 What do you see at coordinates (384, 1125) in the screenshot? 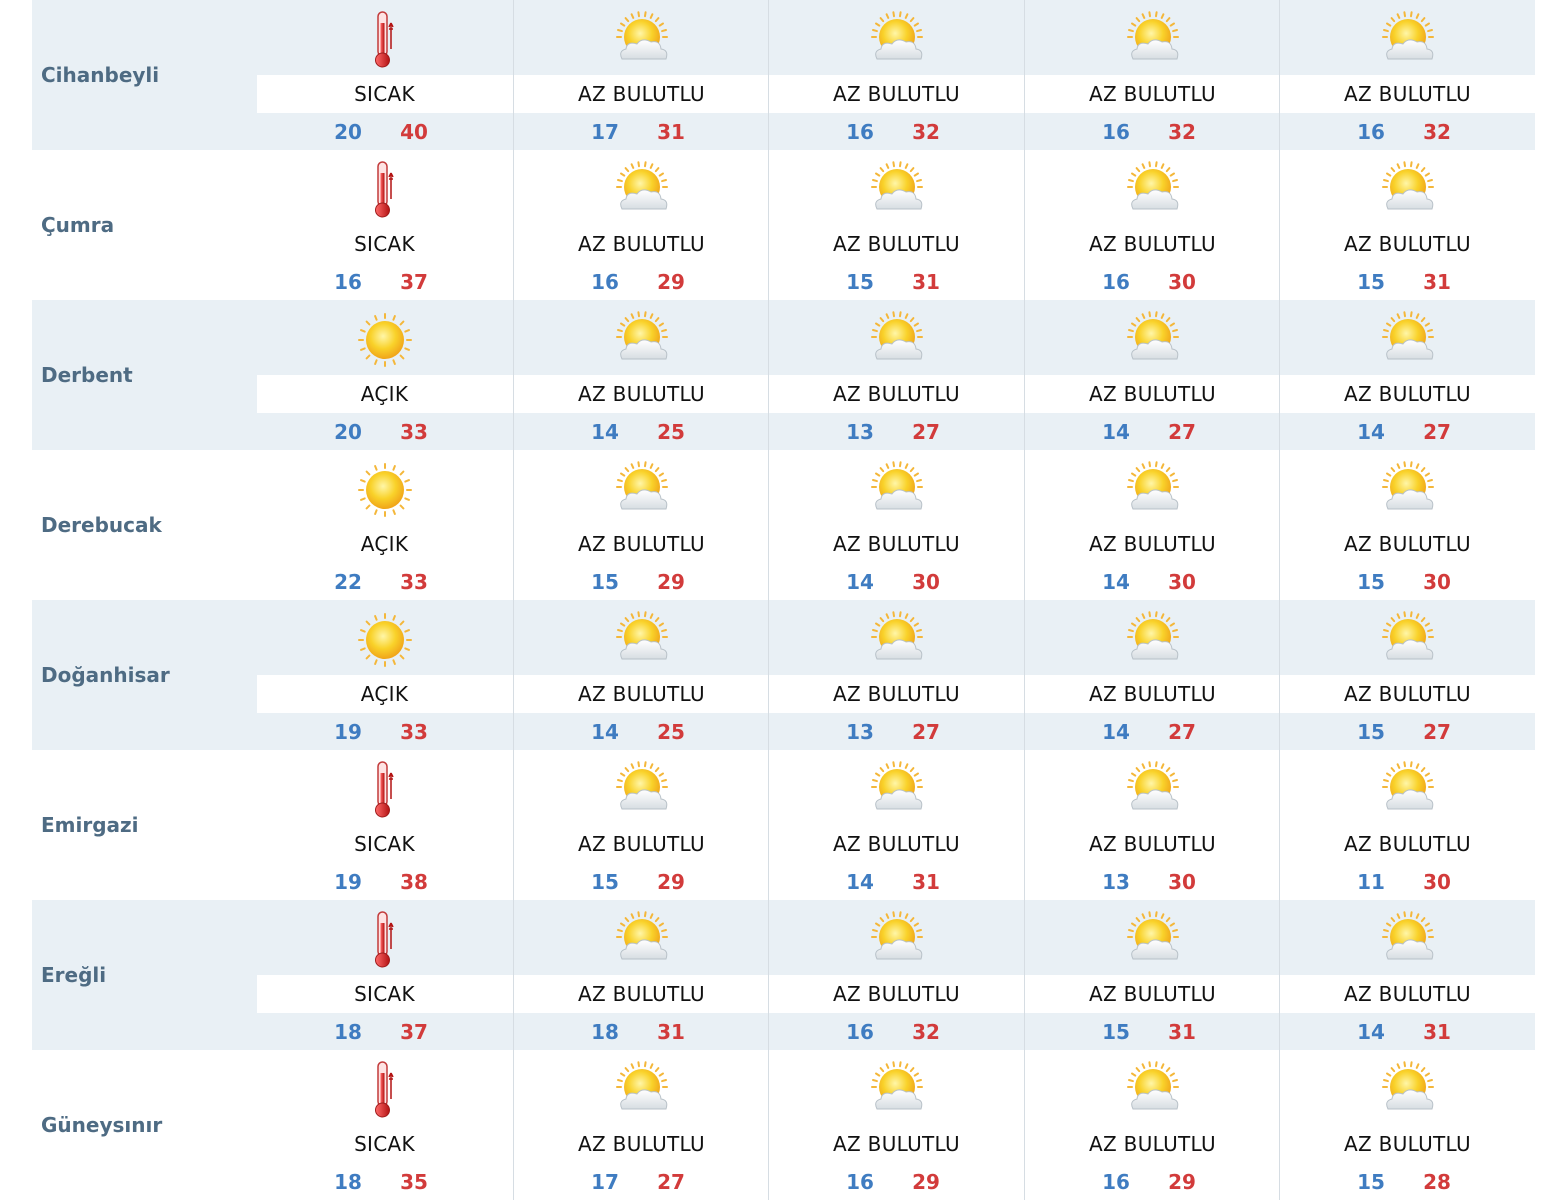
I see `day-cell-1: SICAK 18 35` at bounding box center [384, 1125].